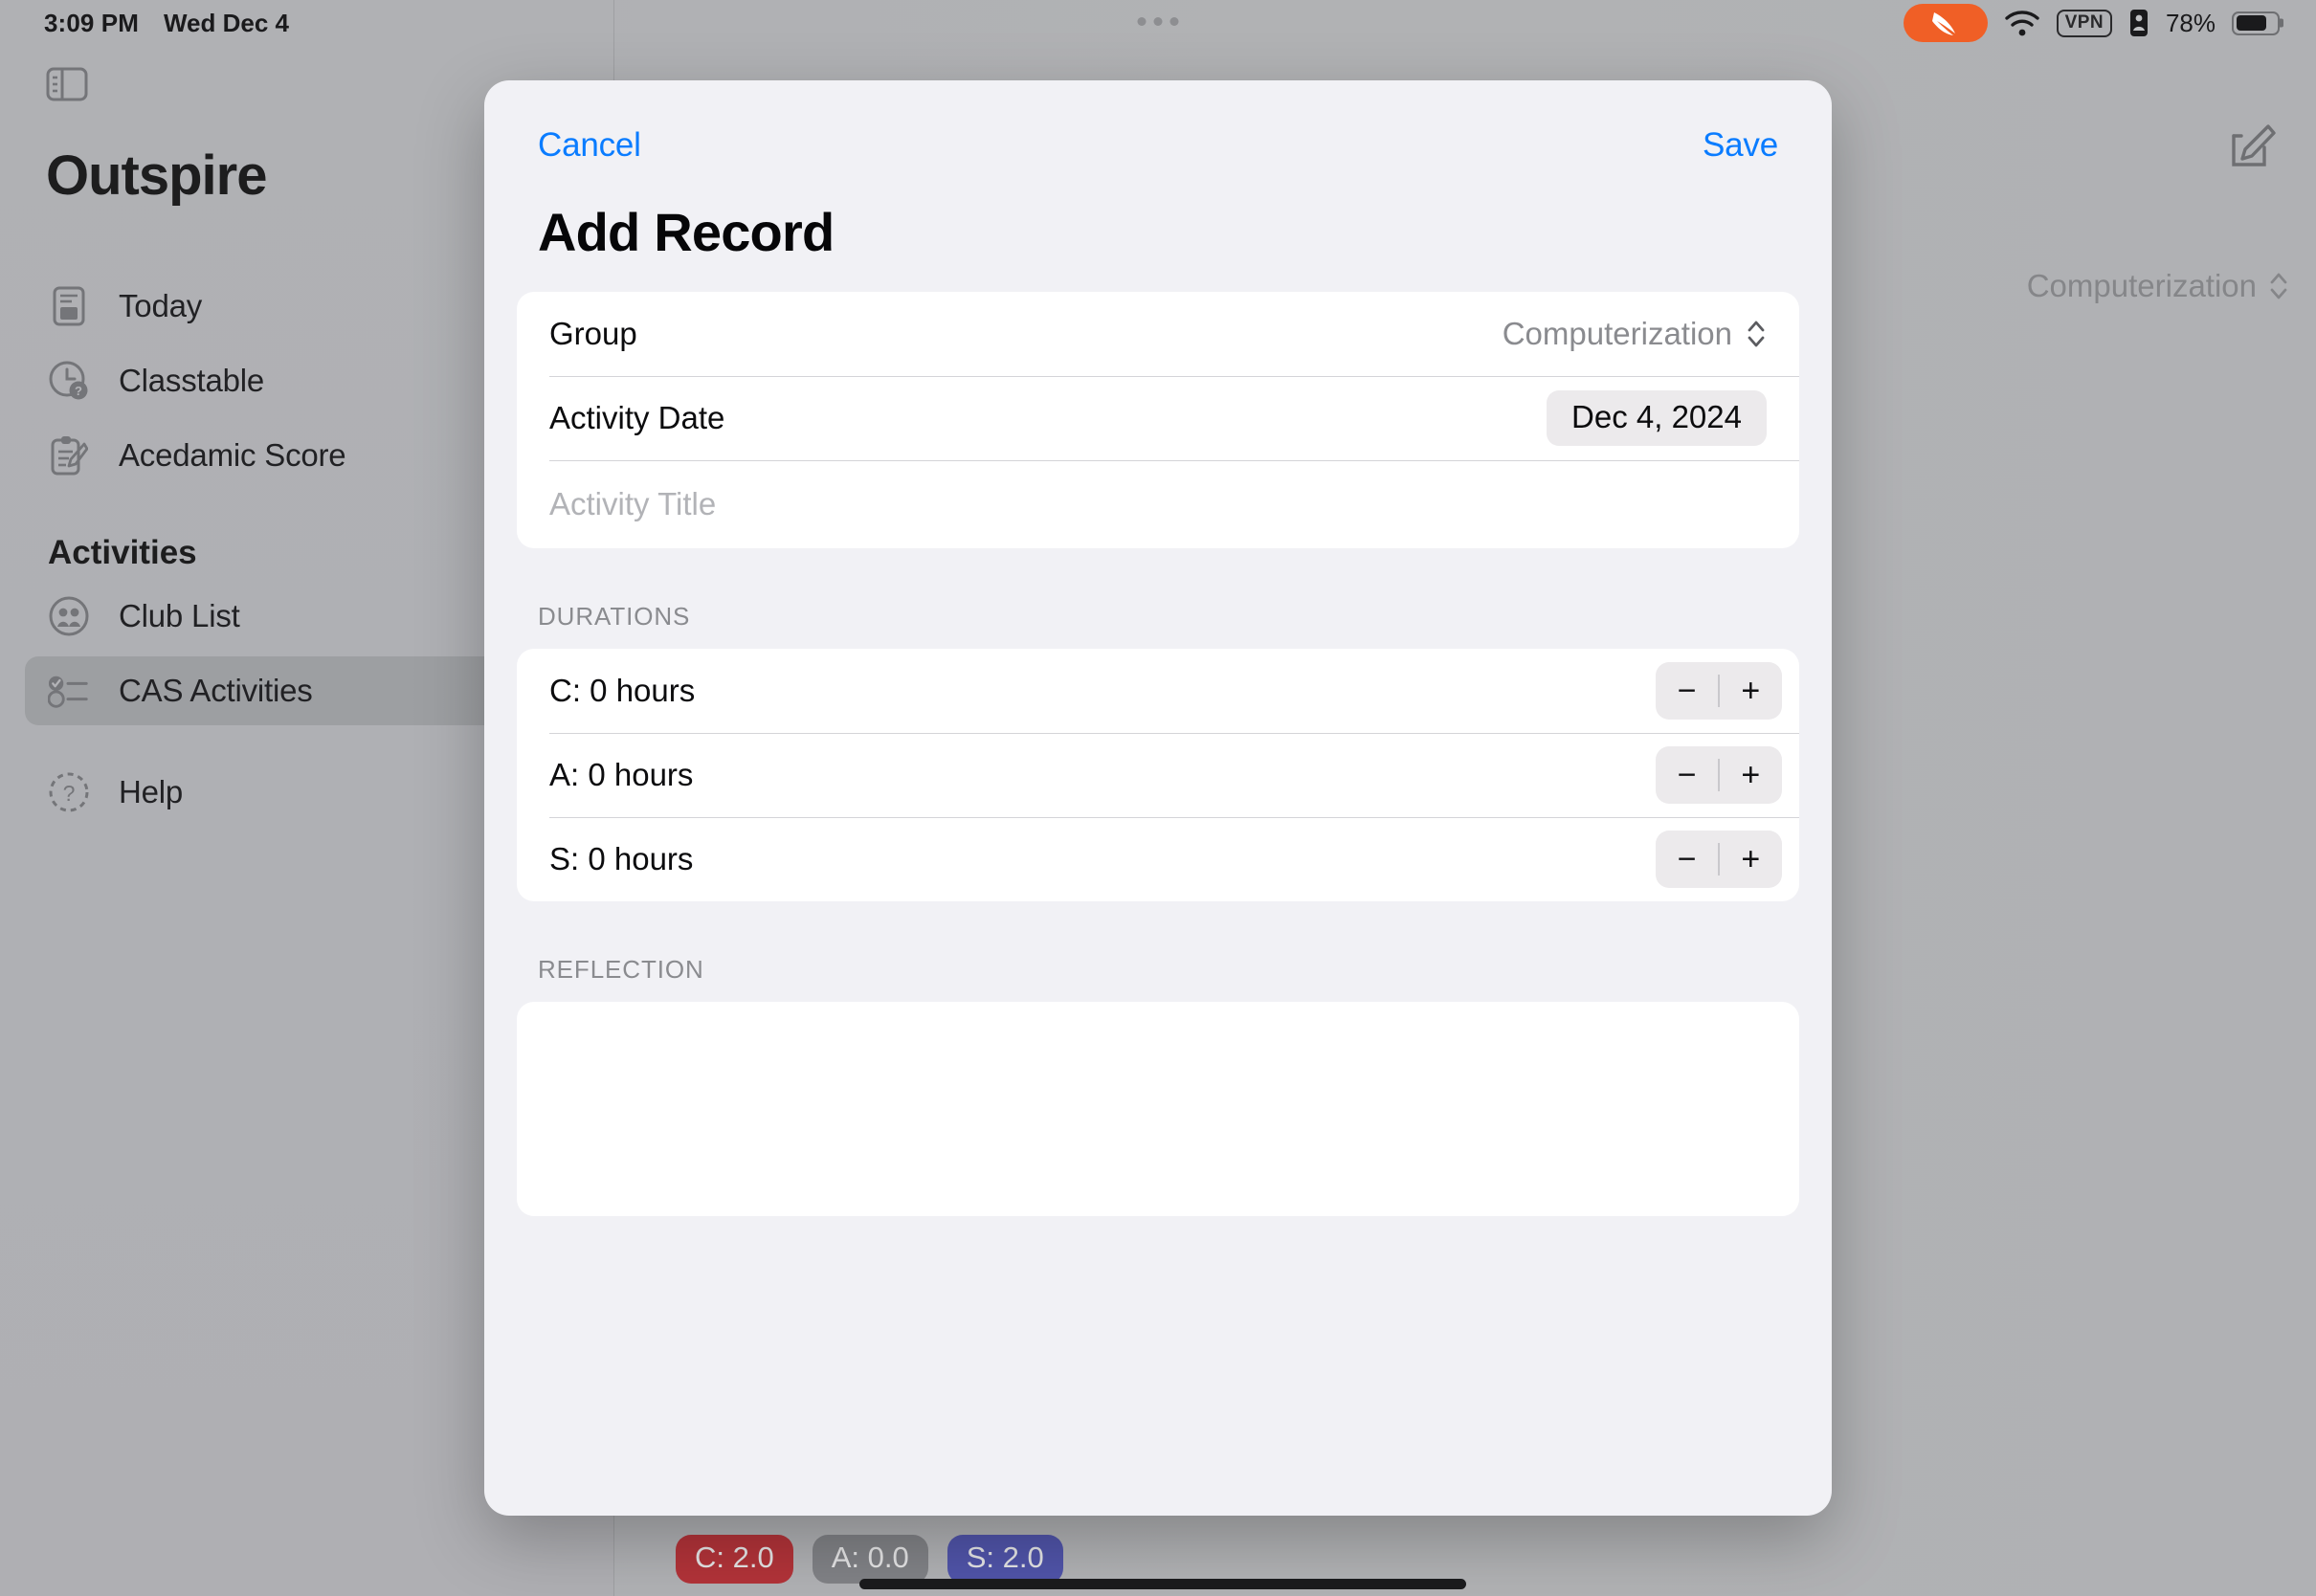 This screenshot has height=1596, width=2316. Describe the element at coordinates (622, 691) in the screenshot. I see `duration-label: C: 0 hours` at that location.